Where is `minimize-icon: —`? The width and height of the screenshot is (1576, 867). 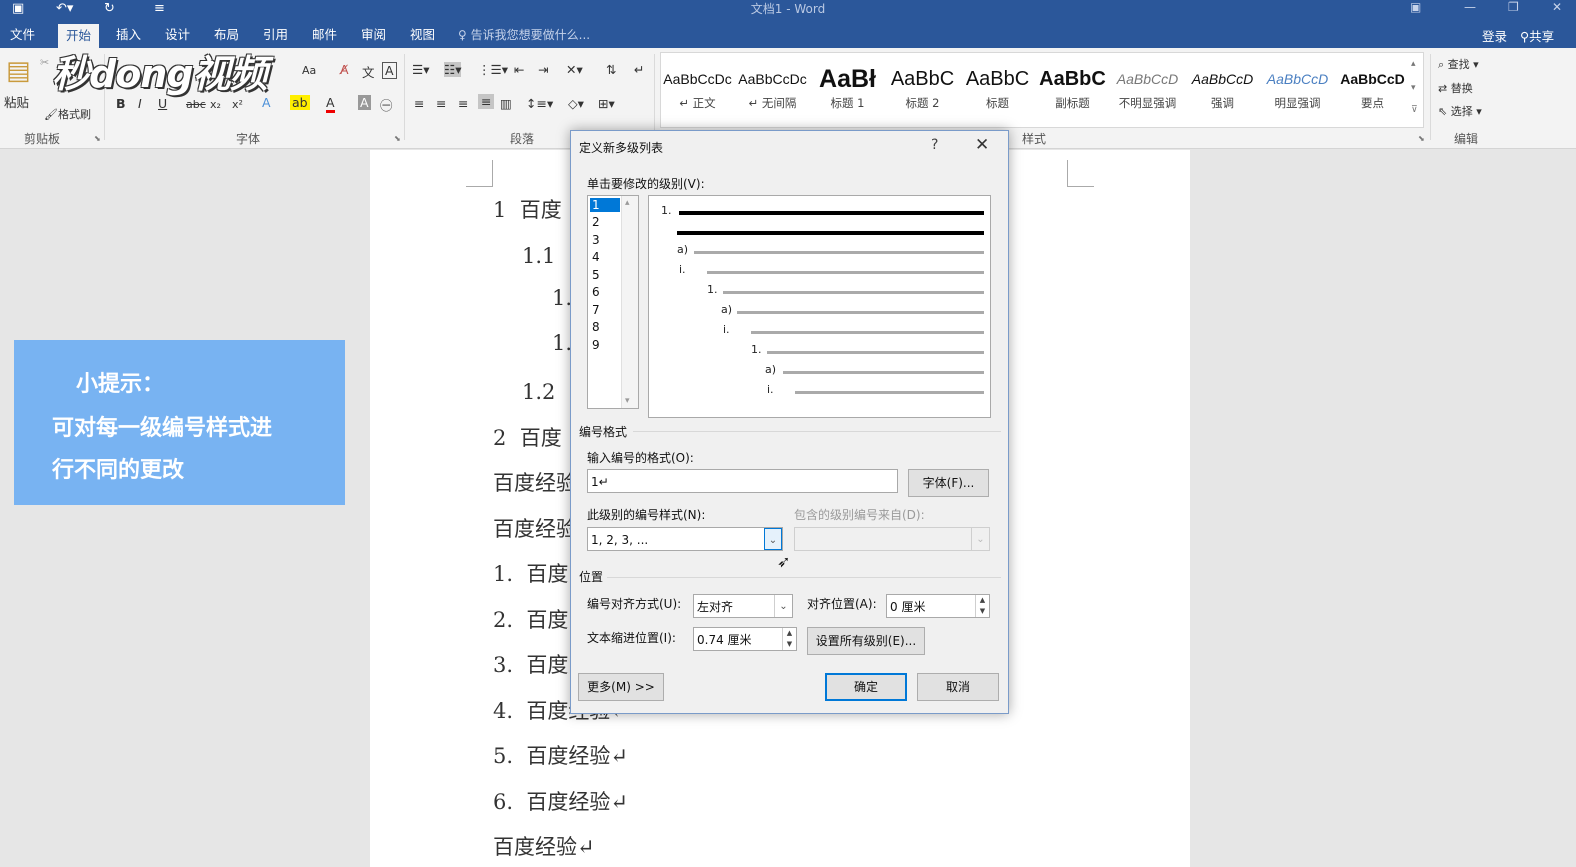
minimize-icon: — is located at coordinates (1470, 7).